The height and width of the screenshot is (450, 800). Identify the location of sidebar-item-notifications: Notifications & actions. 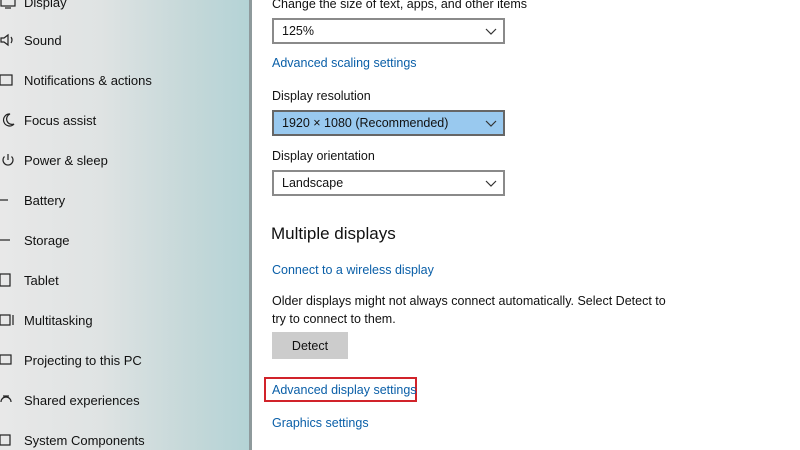
(124, 80).